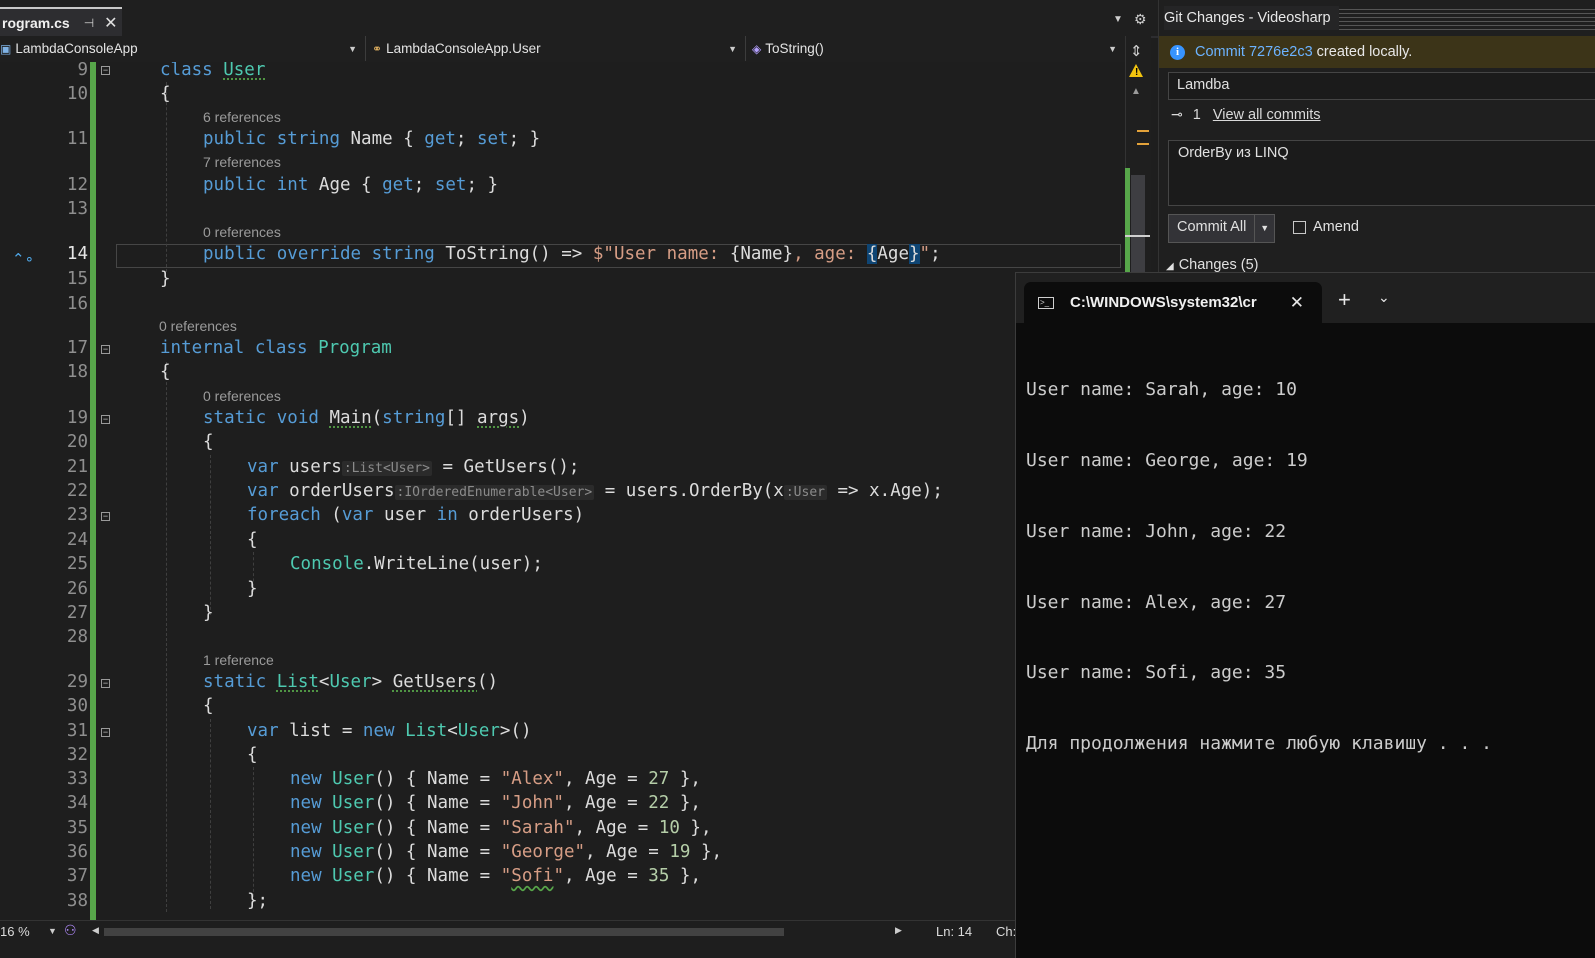 The width and height of the screenshot is (1595, 958). What do you see at coordinates (1156, 531) in the screenshot?
I see `terminal-line: User name: John, age: 22` at bounding box center [1156, 531].